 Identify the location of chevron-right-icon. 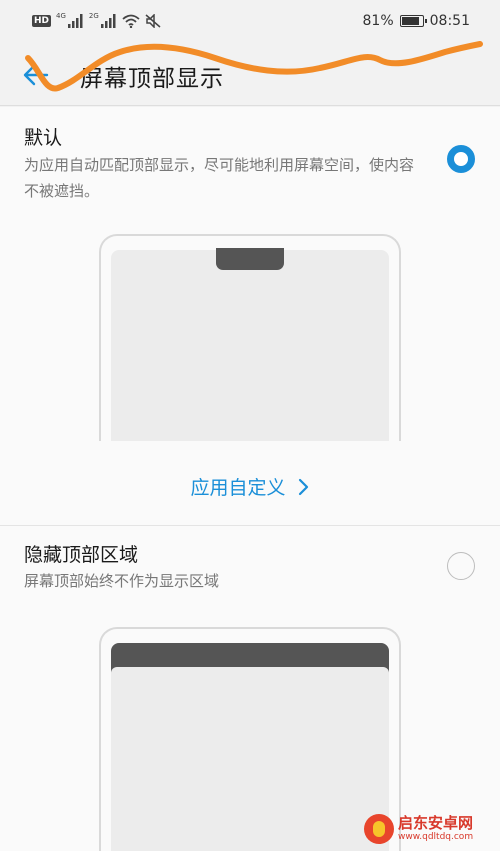
(303, 487).